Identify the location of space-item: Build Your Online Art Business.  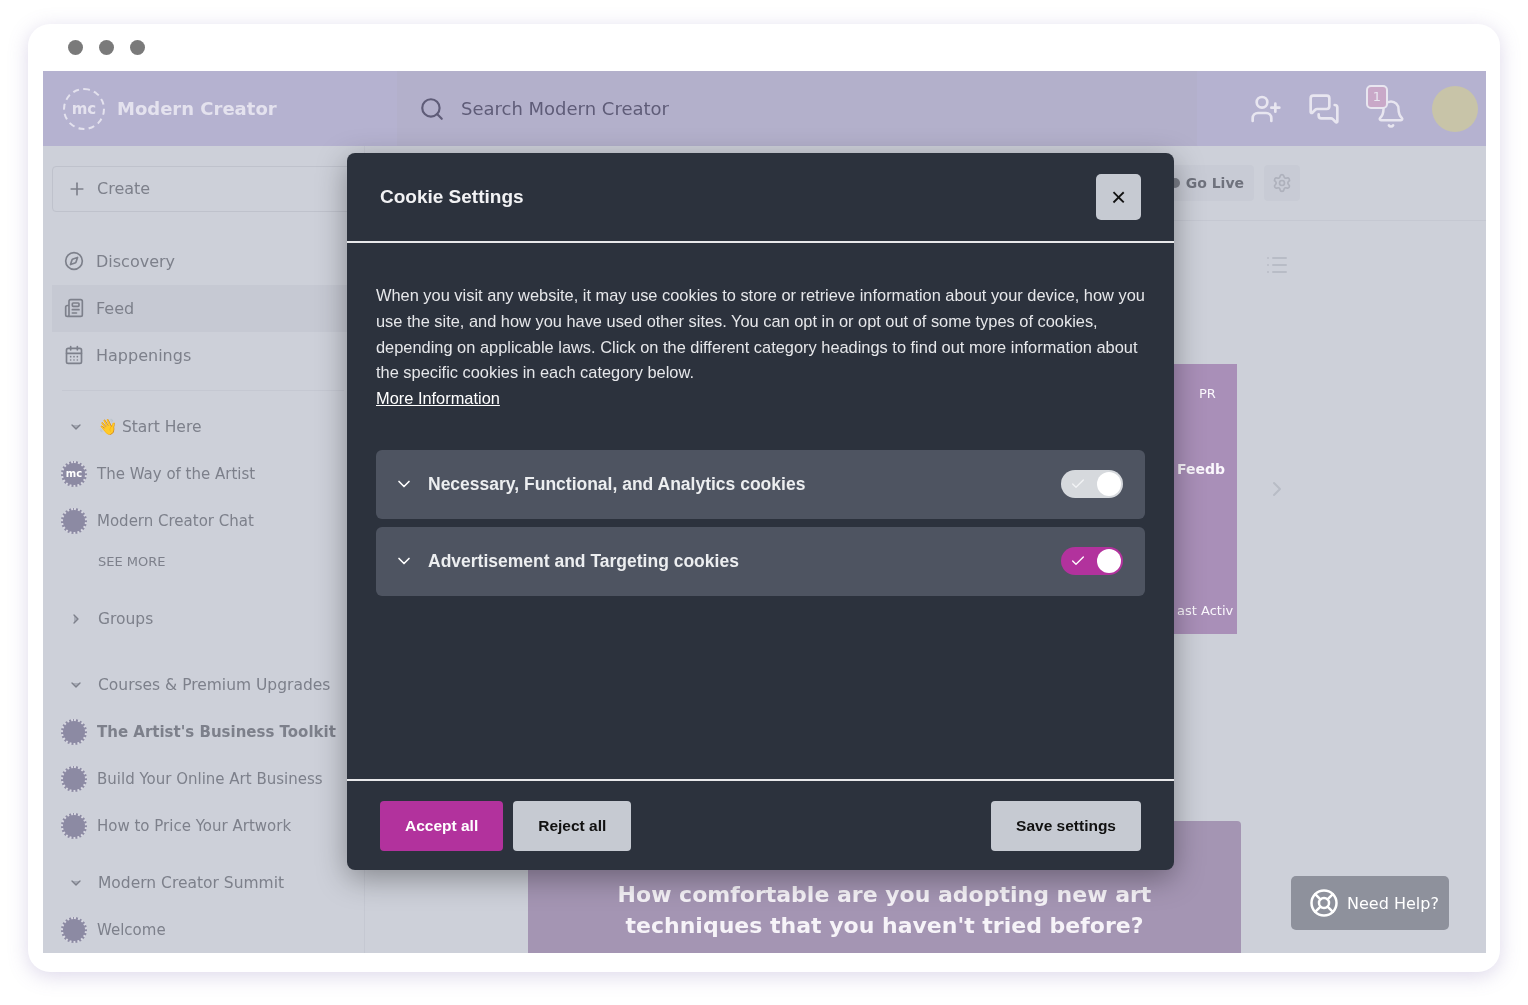
(208, 779).